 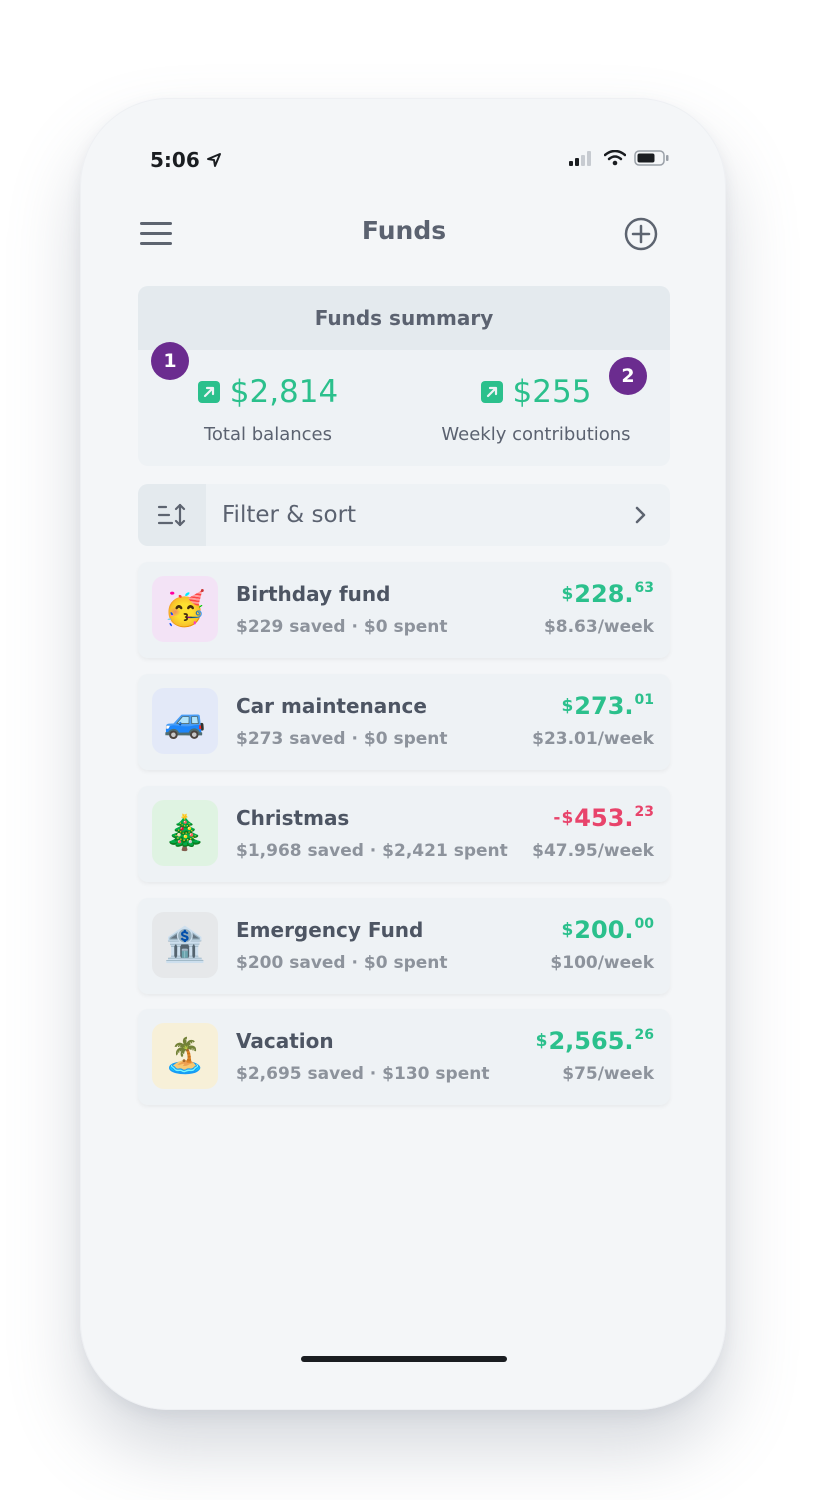 What do you see at coordinates (175, 160) in the screenshot?
I see `status-time-text: 5:06` at bounding box center [175, 160].